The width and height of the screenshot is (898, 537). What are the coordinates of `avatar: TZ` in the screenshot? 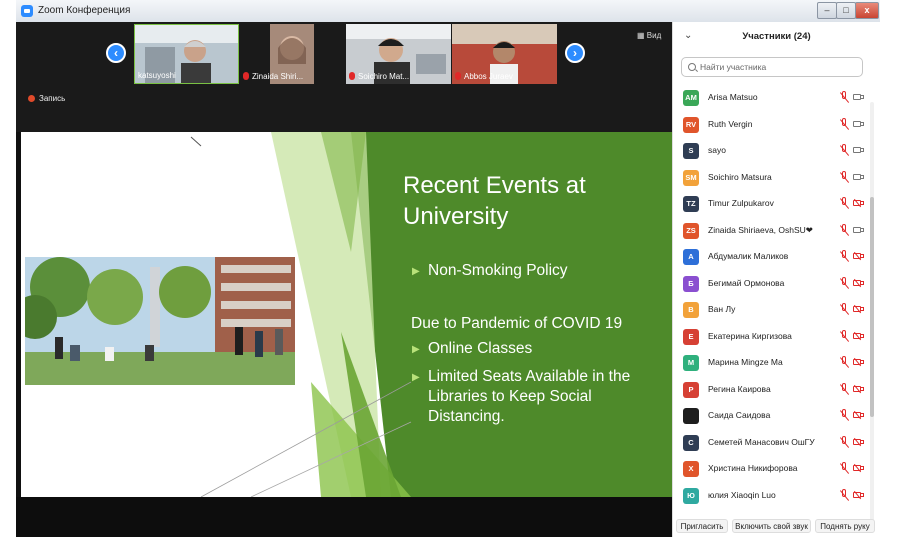 It's located at (691, 204).